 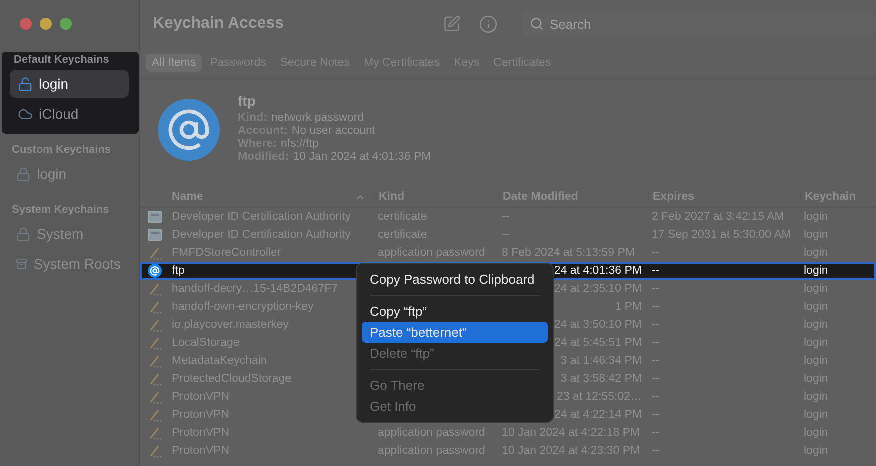 I want to click on table-cell-text: ftp, so click(x=178, y=271).